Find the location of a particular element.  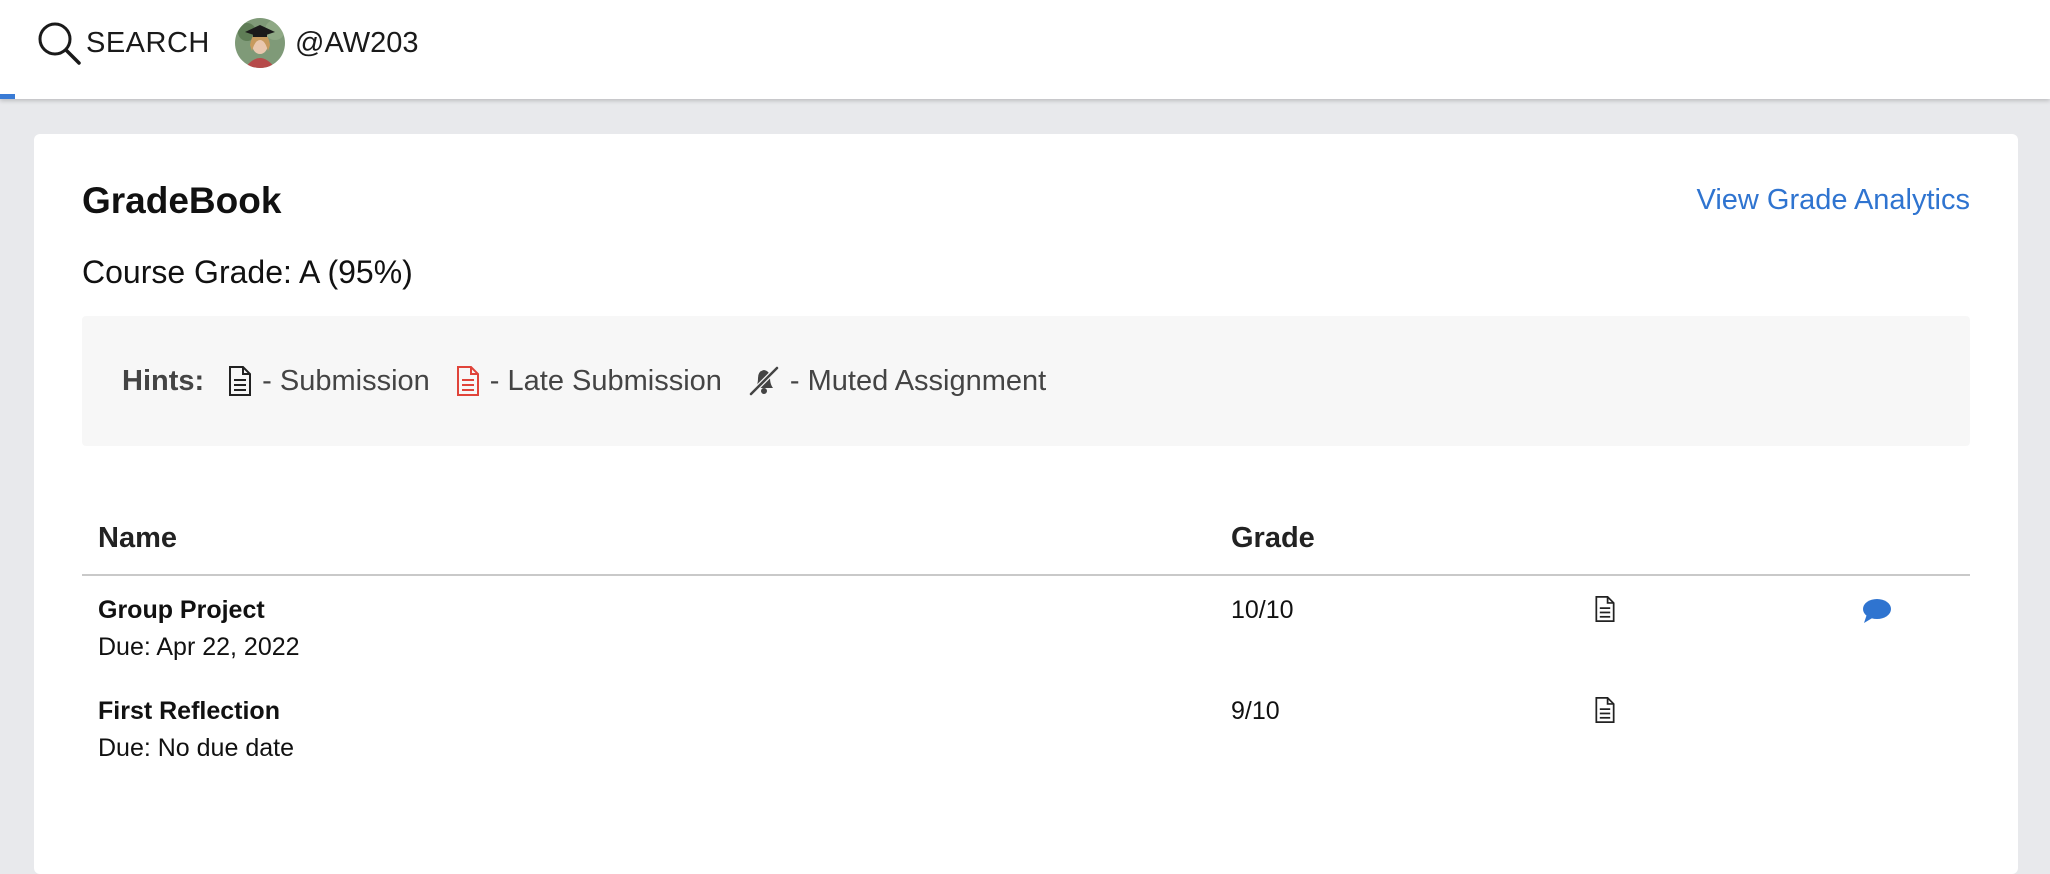

assignment-grade: 10/10 is located at coordinates (1262, 610).